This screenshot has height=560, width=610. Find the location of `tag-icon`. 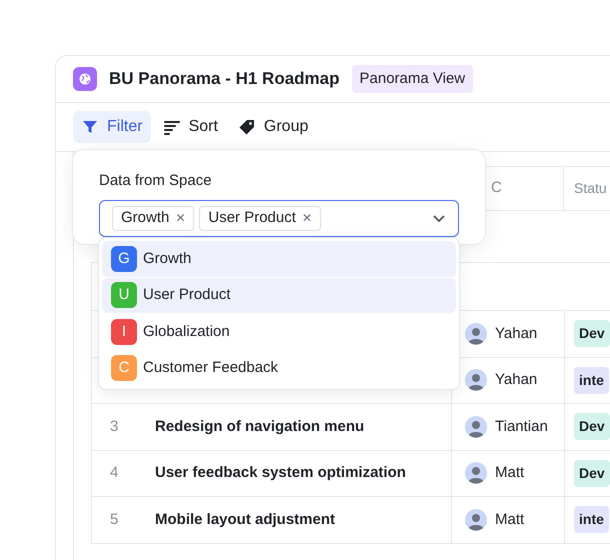

tag-icon is located at coordinates (247, 127).